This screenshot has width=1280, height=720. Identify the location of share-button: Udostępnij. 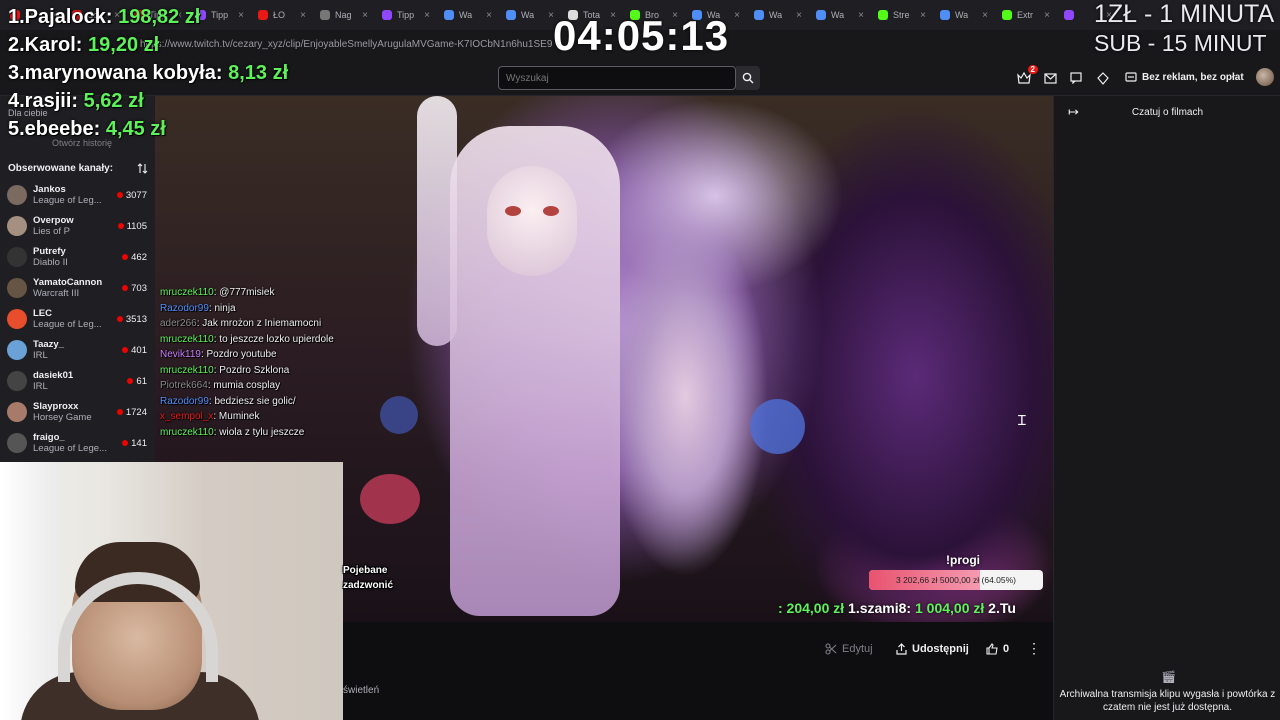
(932, 649).